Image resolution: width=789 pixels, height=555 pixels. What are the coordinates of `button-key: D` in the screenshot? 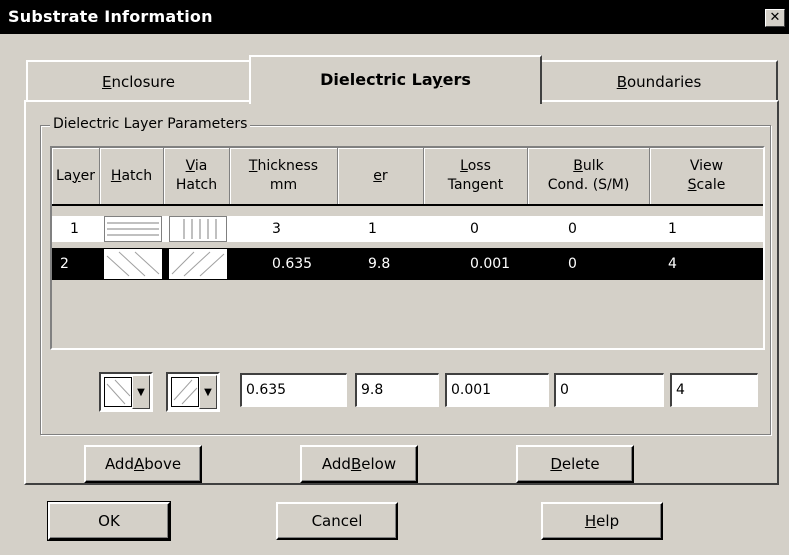 It's located at (556, 464).